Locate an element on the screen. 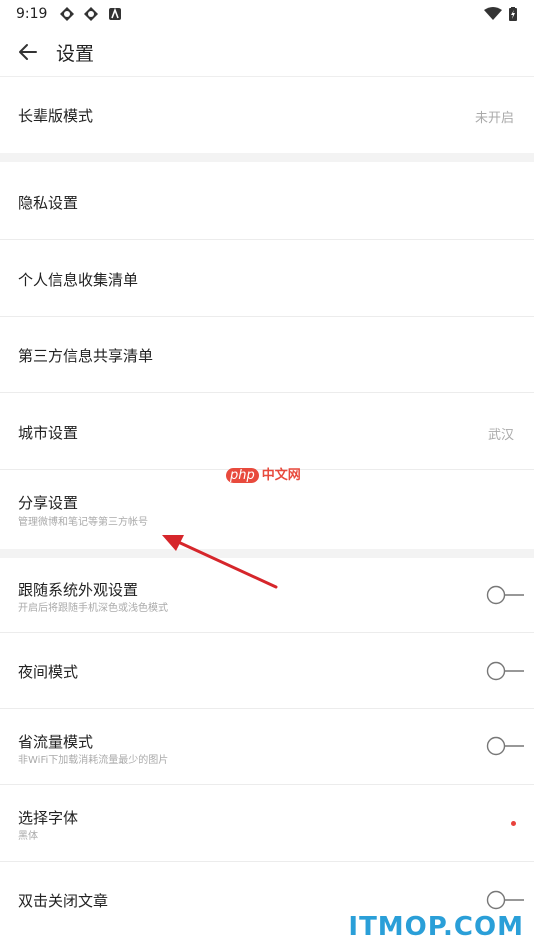 The width and height of the screenshot is (534, 950). third-party-share-list-label: 第三方信息共享清单 is located at coordinates (86, 356).